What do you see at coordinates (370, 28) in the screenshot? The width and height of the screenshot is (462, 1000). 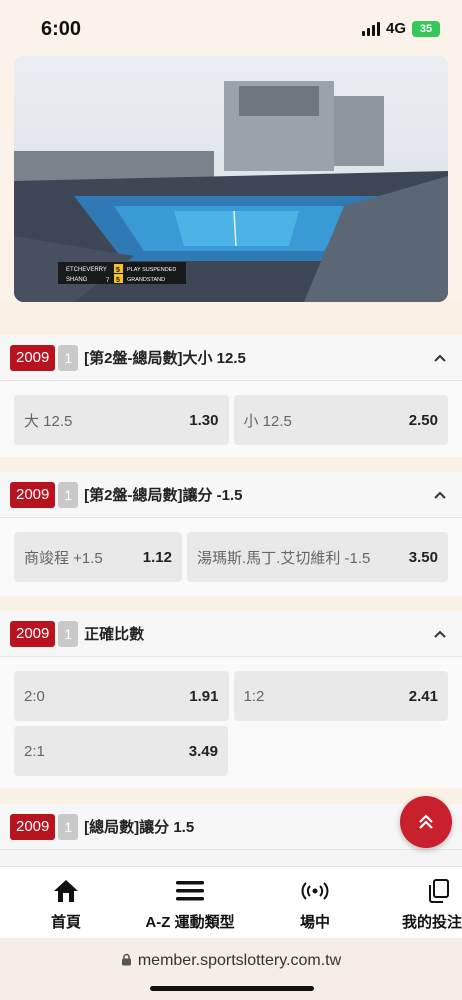 I see `signal-icon` at bounding box center [370, 28].